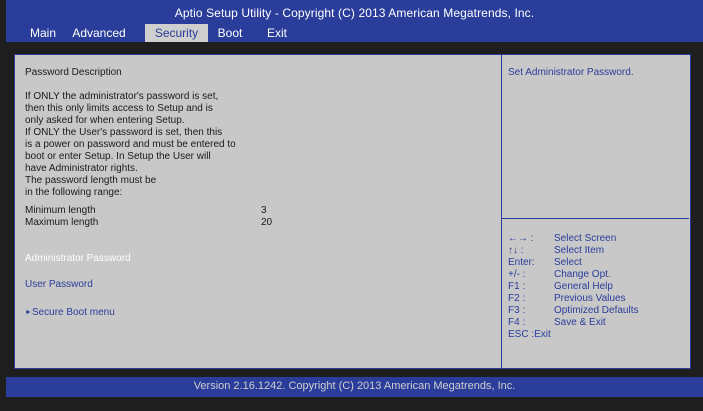 This screenshot has width=703, height=411. I want to click on key-select-screen: ←→ :, so click(521, 238).